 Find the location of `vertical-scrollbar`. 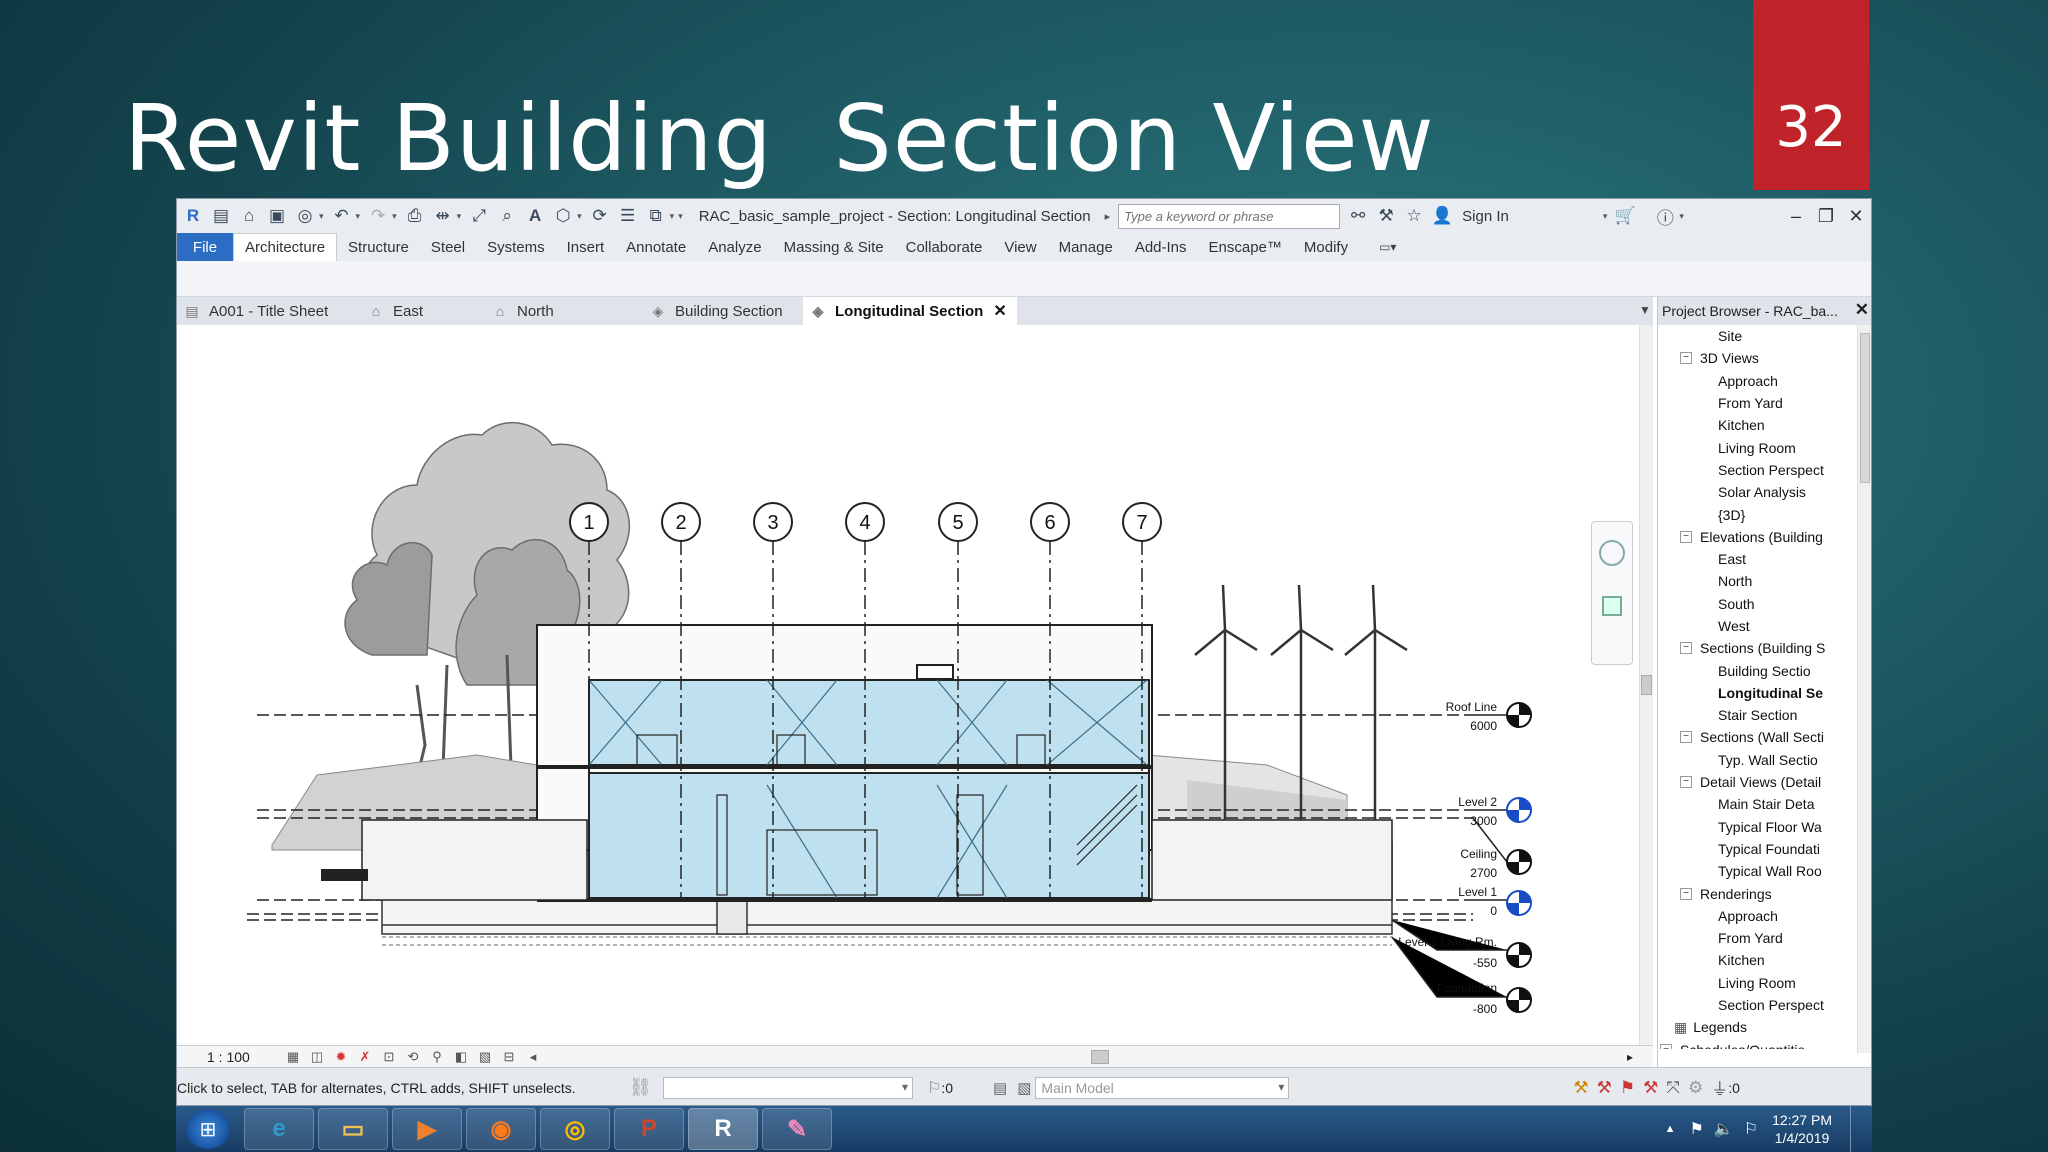

vertical-scrollbar is located at coordinates (1646, 685).